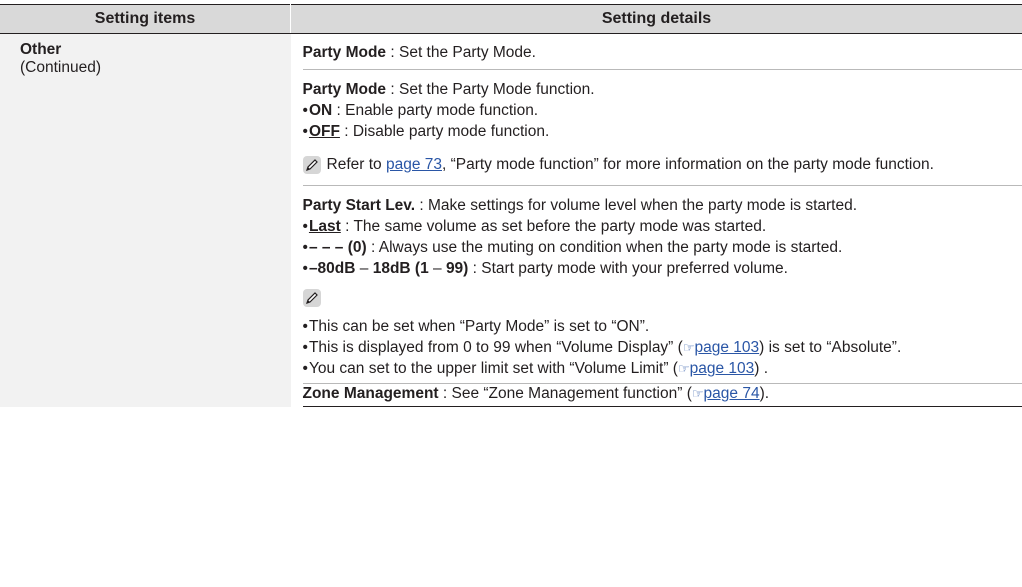  I want to click on zone-management-label: Zone Management, so click(370, 393).